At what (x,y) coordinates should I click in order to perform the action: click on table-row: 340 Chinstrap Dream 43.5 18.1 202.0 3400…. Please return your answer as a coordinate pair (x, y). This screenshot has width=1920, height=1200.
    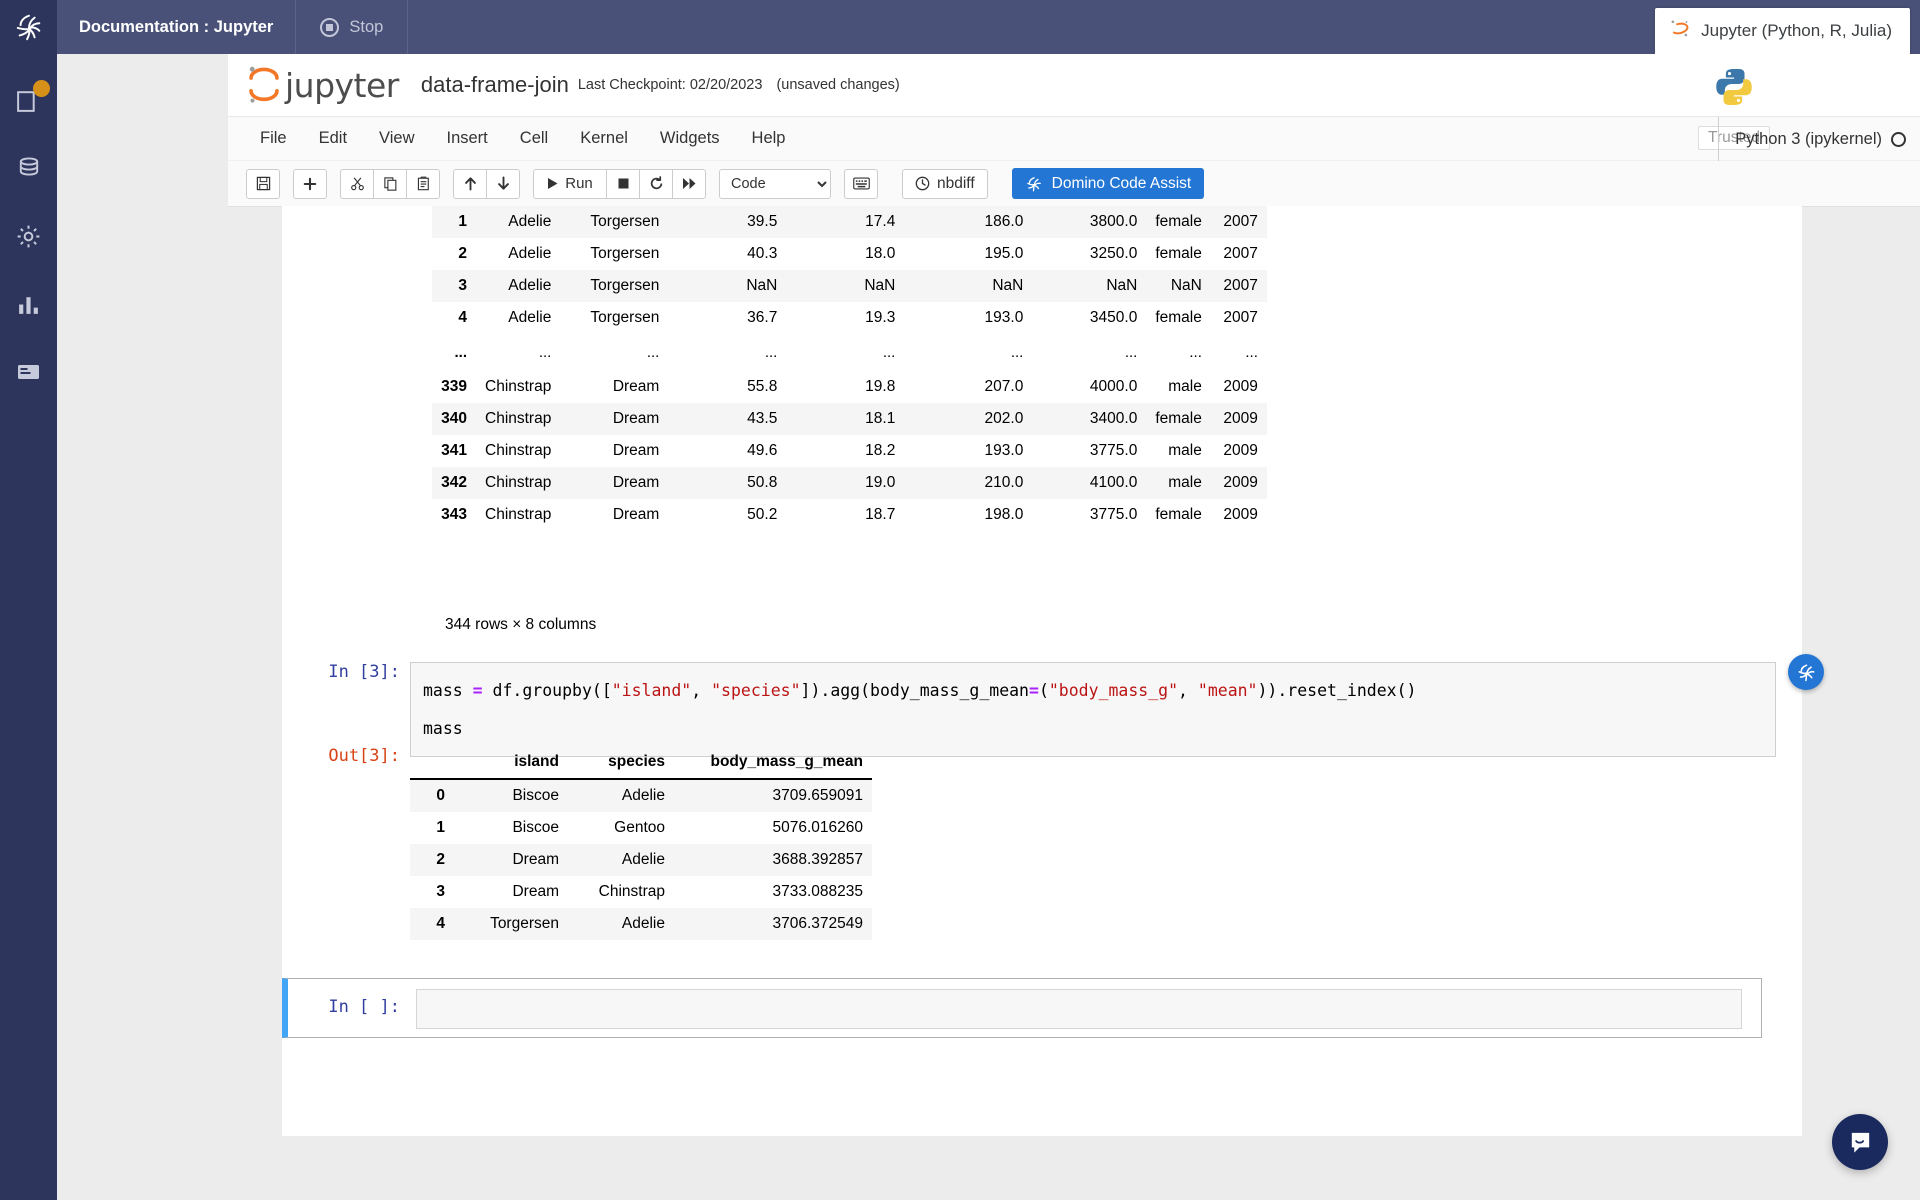
    Looking at the image, I should click on (849, 419).